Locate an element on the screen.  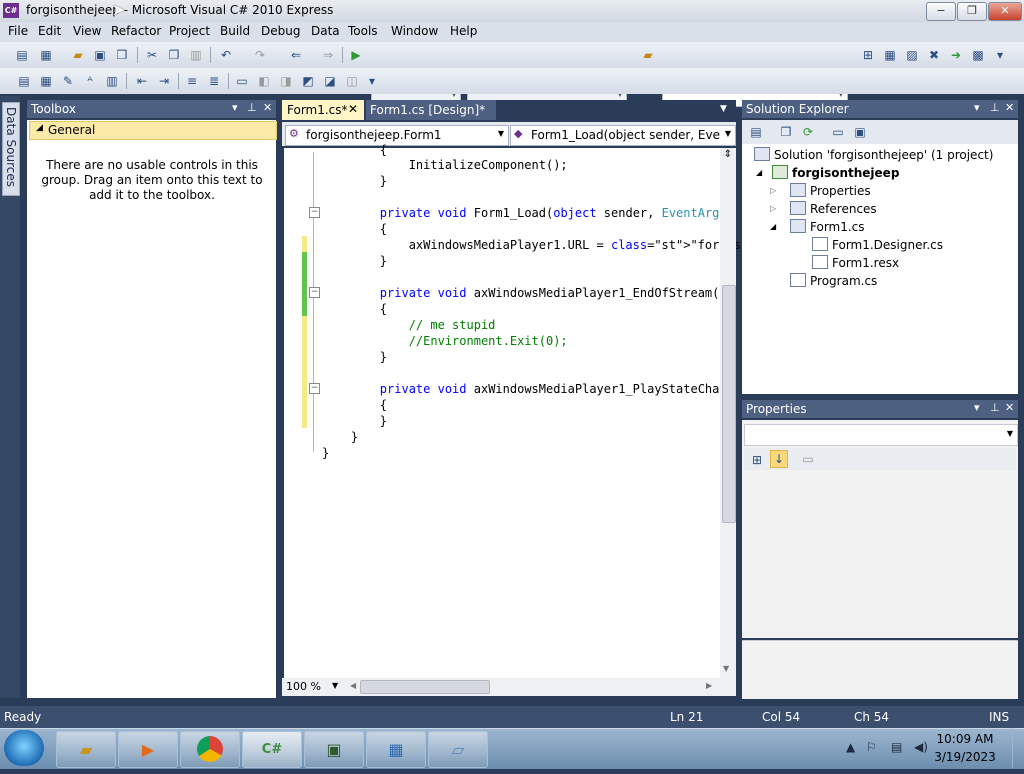
volume-icon: ◀) is located at coordinates (921, 747).